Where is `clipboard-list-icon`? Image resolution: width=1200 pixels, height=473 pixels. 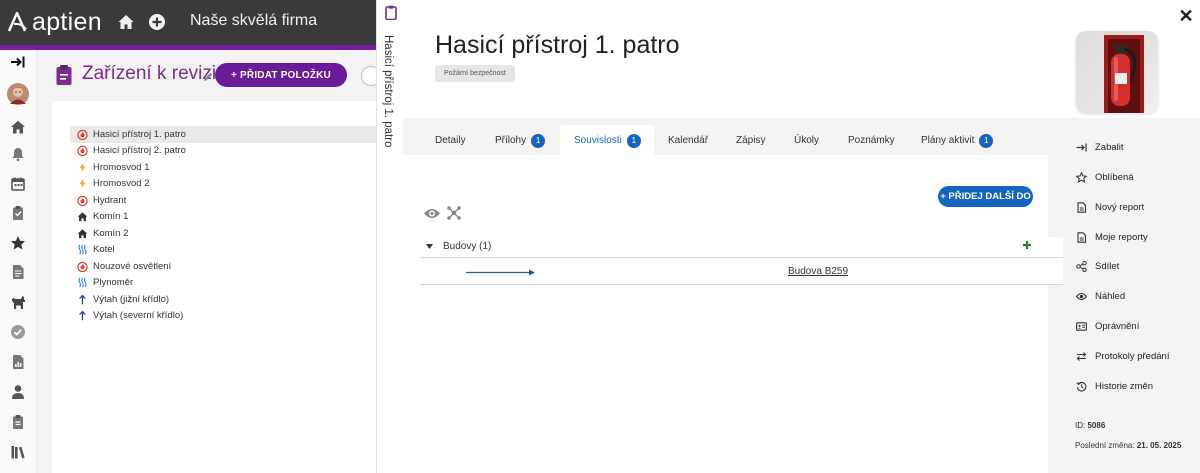
clipboard-list-icon is located at coordinates (18, 422).